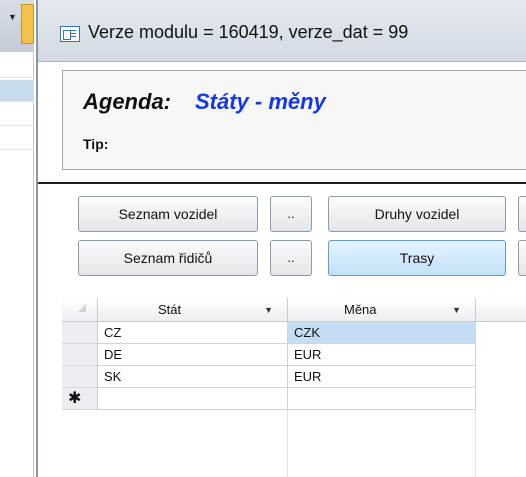 Image resolution: width=526 pixels, height=477 pixels. What do you see at coordinates (501, 310) in the screenshot?
I see `column-header-empty` at bounding box center [501, 310].